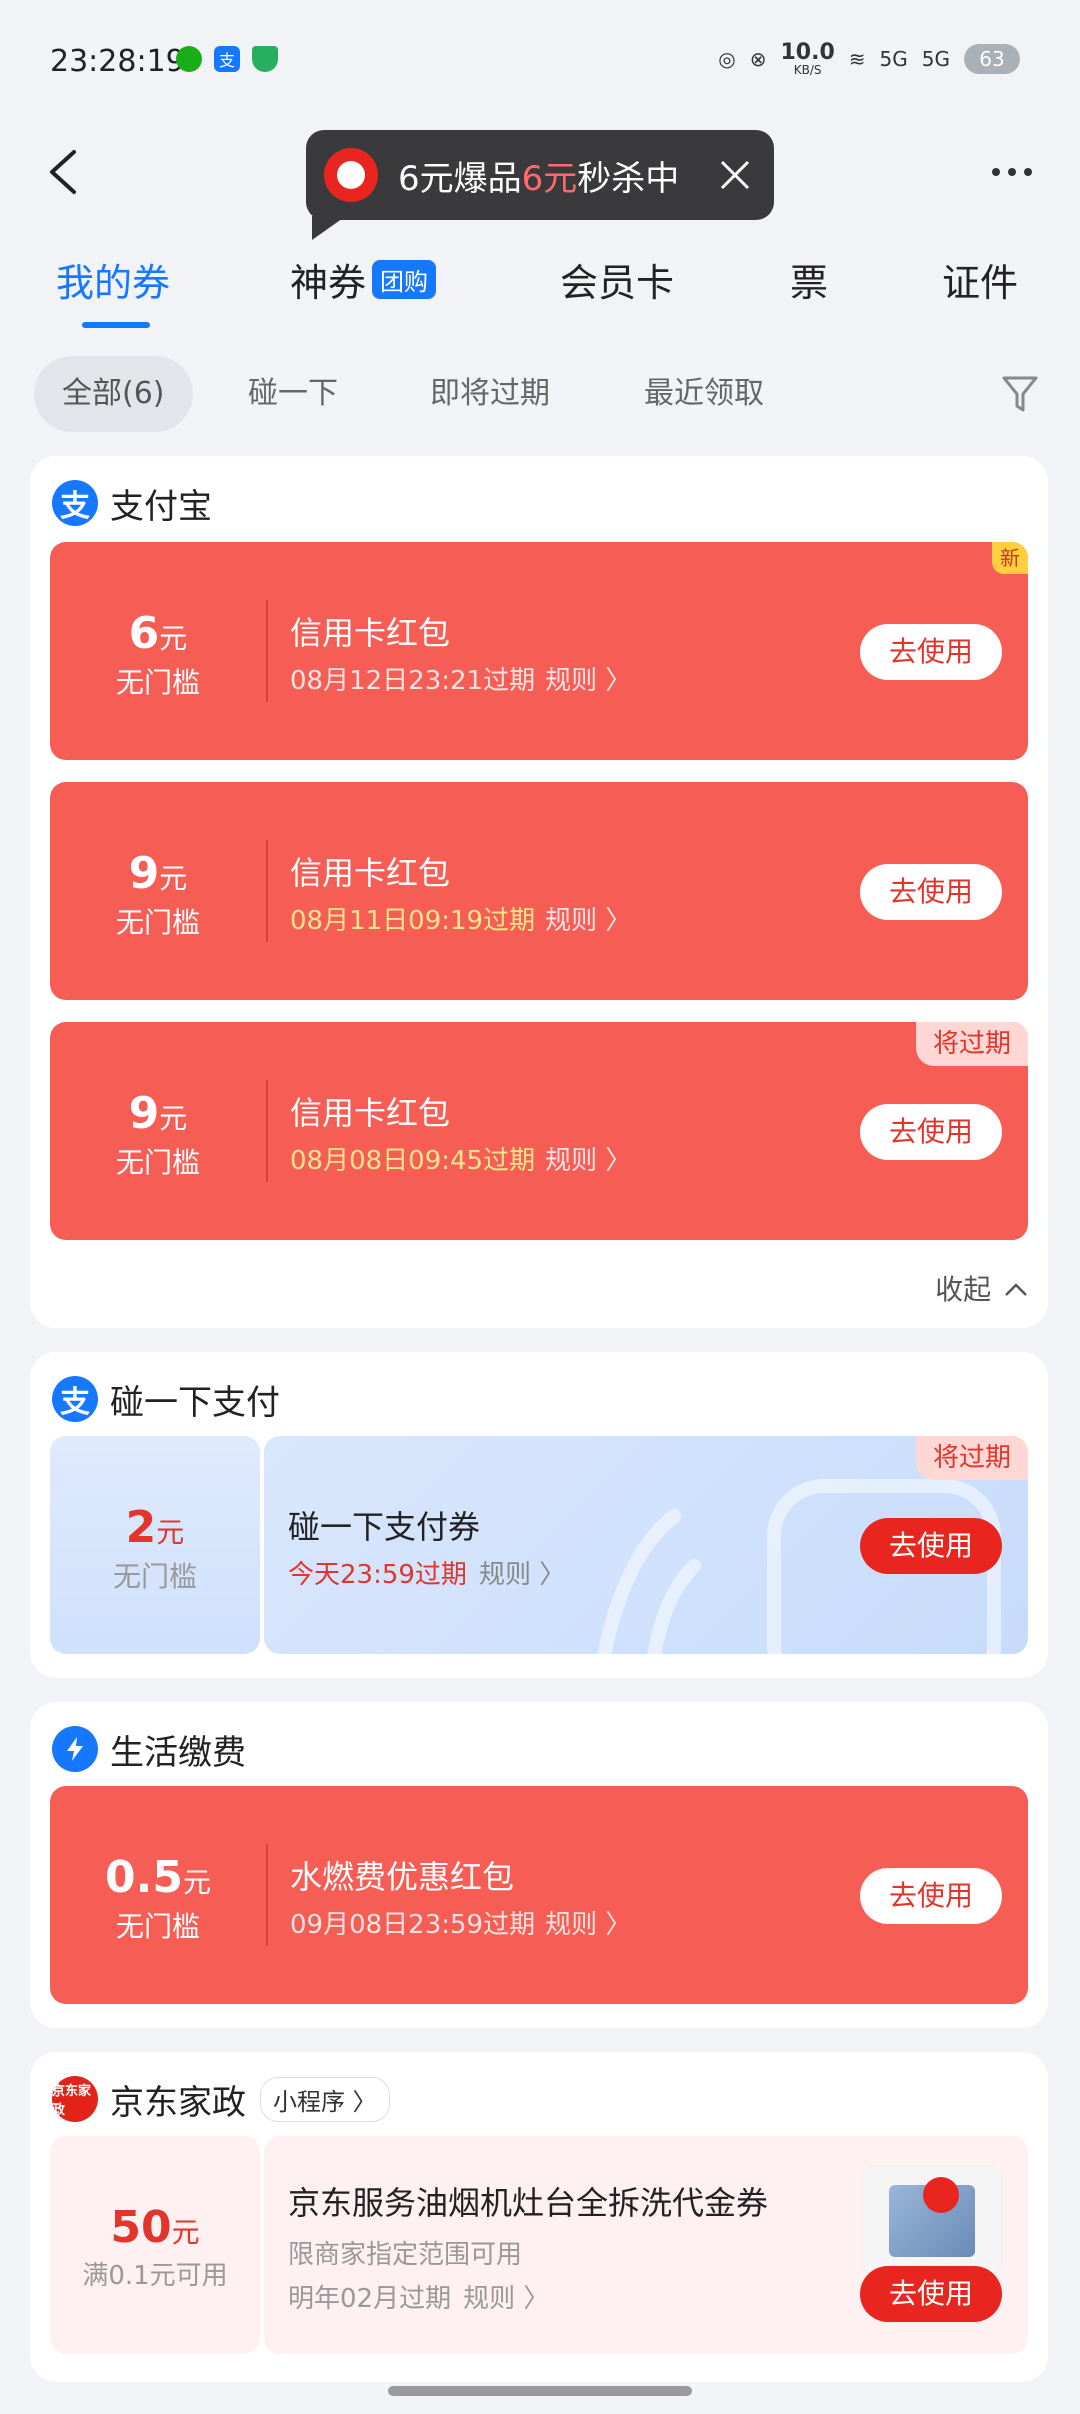 The height and width of the screenshot is (2414, 1080). Describe the element at coordinates (328, 283) in the screenshot. I see `tab-super-coupons-label: 神券` at that location.